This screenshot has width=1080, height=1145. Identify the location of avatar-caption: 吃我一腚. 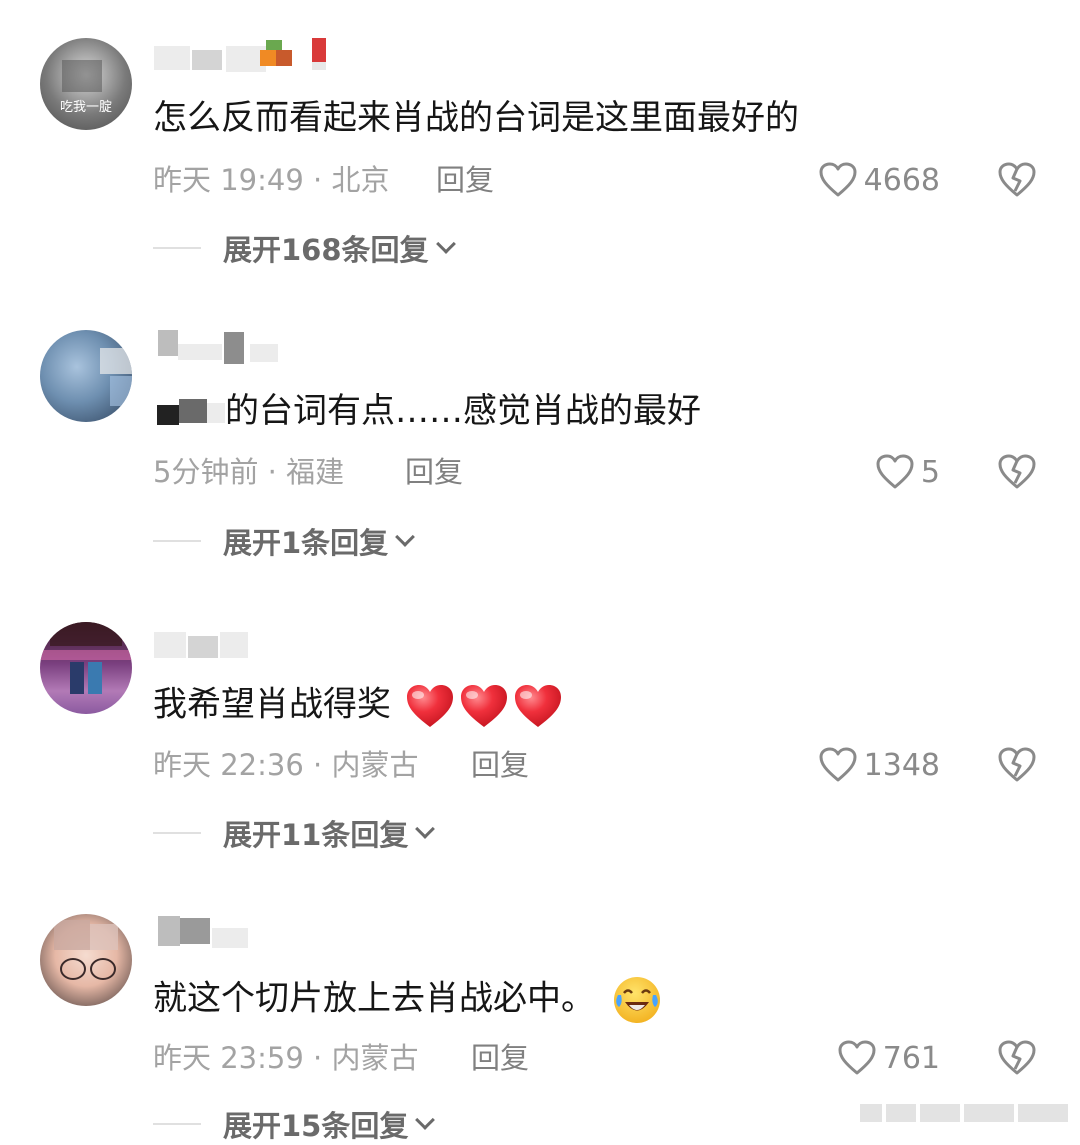
(85, 107).